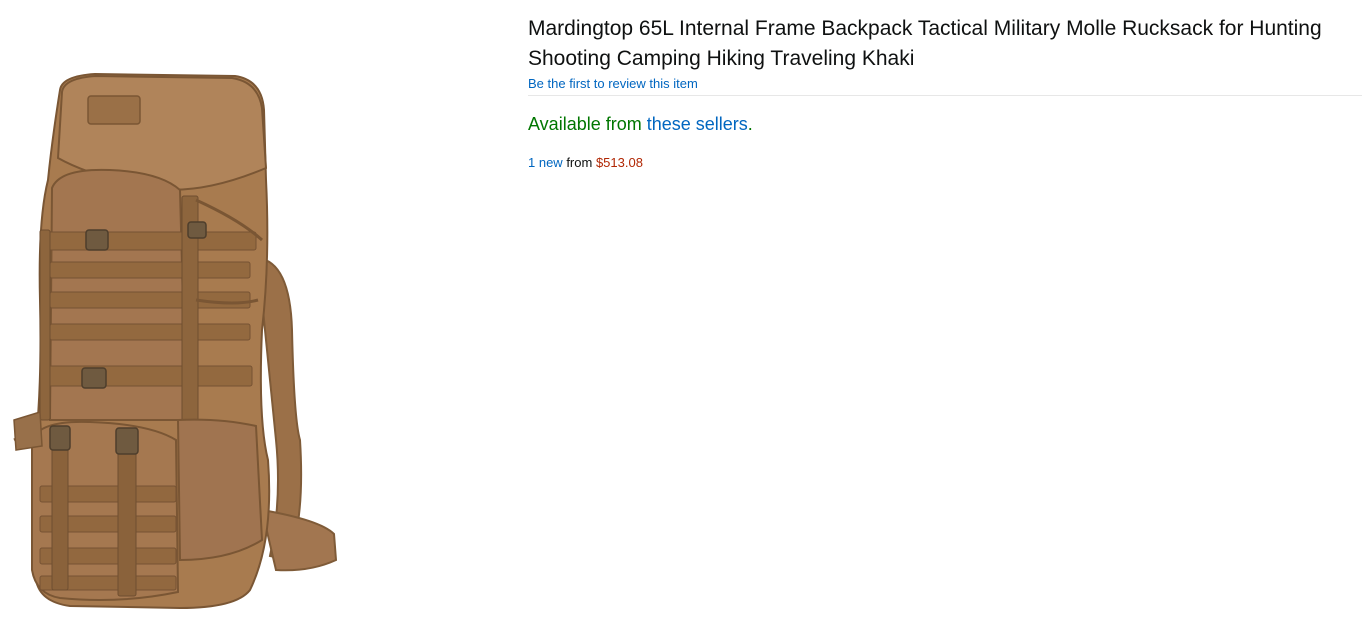 Image resolution: width=1362 pixels, height=633 pixels. Describe the element at coordinates (697, 124) in the screenshot. I see `these-sellers-link: these sellers` at that location.